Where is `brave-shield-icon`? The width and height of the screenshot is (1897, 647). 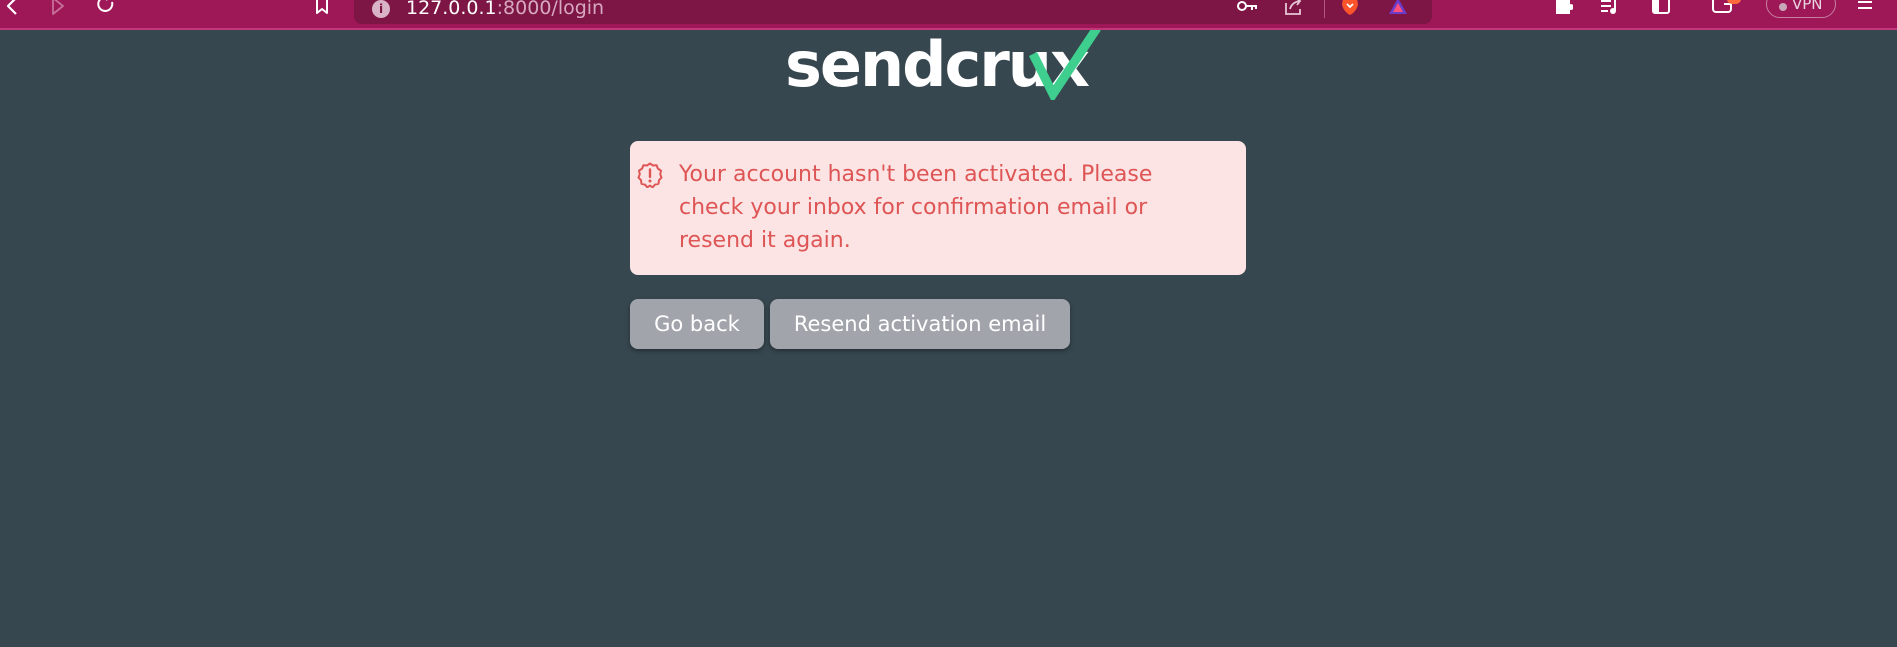 brave-shield-icon is located at coordinates (1350, 7).